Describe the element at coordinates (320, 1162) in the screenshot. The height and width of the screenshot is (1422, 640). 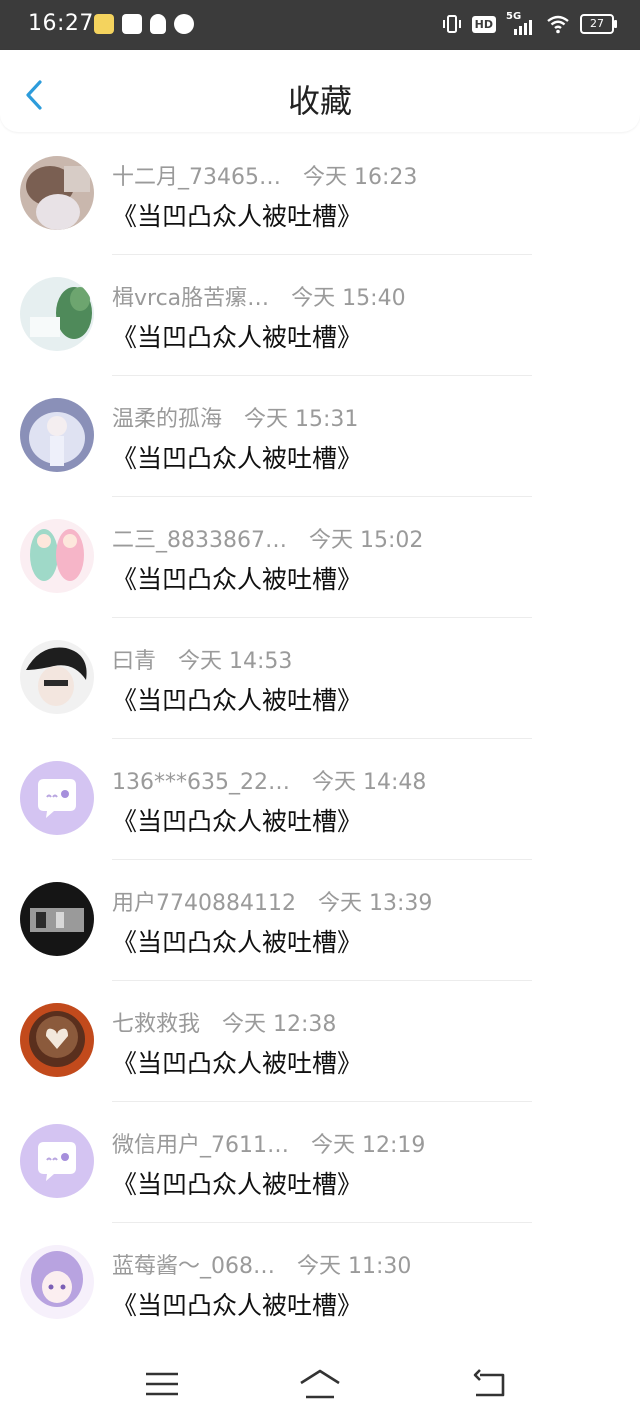
I see `list-item: 微信用户_7611… 今天 12:19 《当凹凸众人被吐槽》` at that location.